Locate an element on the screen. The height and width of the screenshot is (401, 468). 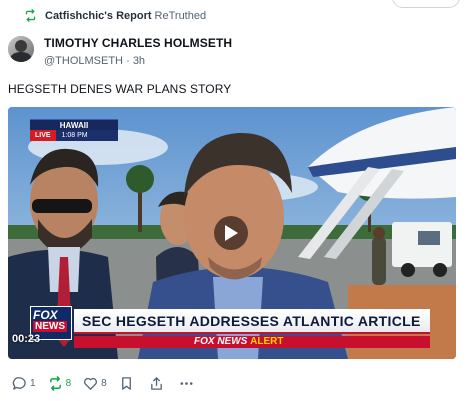
bookmark-icon is located at coordinates (126, 383).